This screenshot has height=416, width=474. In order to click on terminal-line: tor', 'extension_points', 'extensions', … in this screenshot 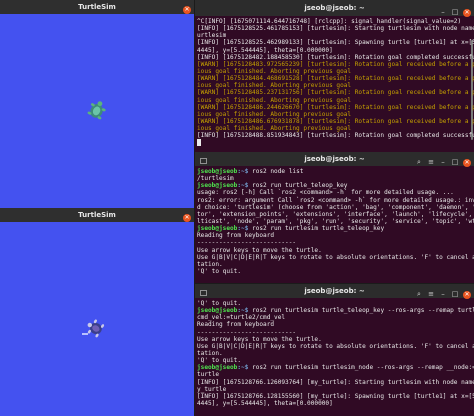, I will do `click(334, 214)`.